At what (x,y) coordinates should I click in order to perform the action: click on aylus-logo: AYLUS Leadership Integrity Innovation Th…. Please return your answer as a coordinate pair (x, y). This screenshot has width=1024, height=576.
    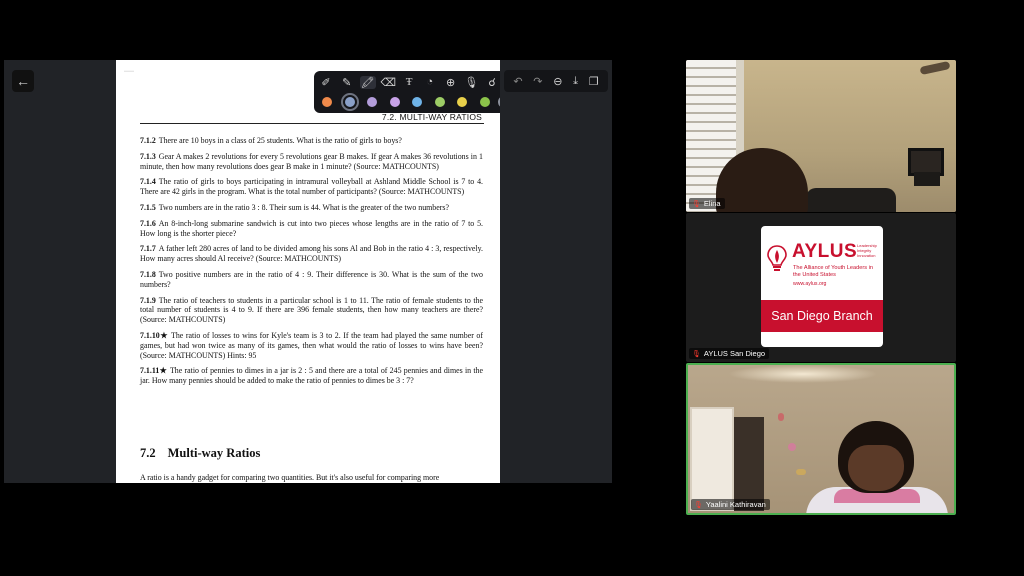
    Looking at the image, I should click on (822, 286).